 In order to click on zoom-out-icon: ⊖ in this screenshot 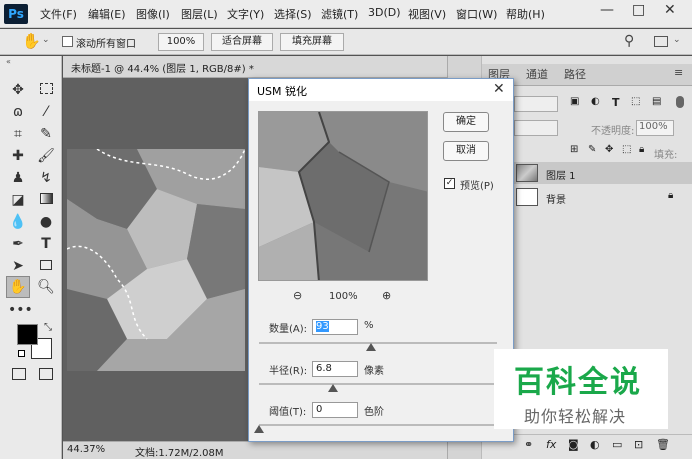, I will do `click(297, 295)`.